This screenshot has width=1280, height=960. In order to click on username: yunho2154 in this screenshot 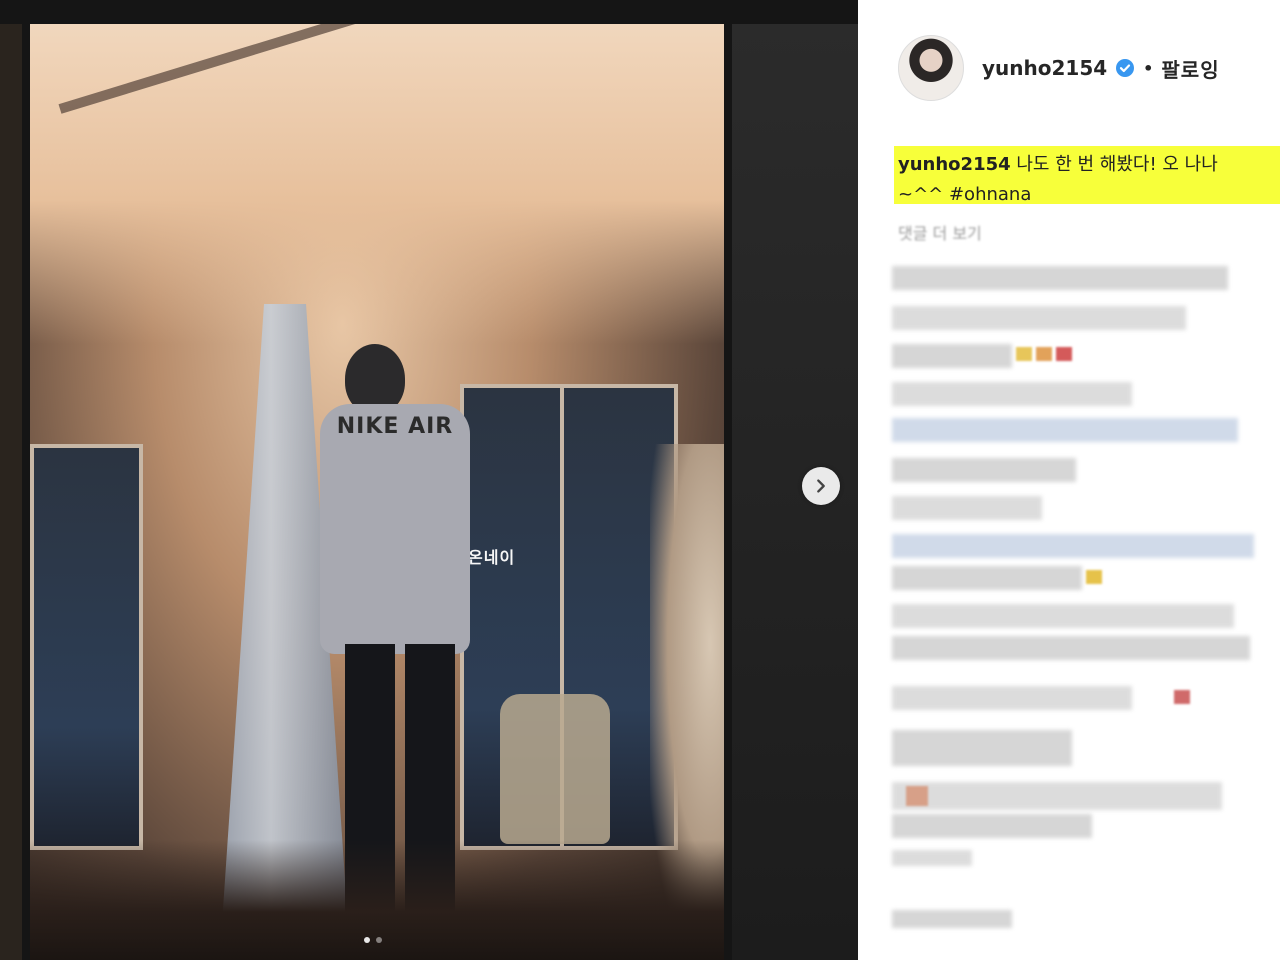, I will do `click(1044, 68)`.